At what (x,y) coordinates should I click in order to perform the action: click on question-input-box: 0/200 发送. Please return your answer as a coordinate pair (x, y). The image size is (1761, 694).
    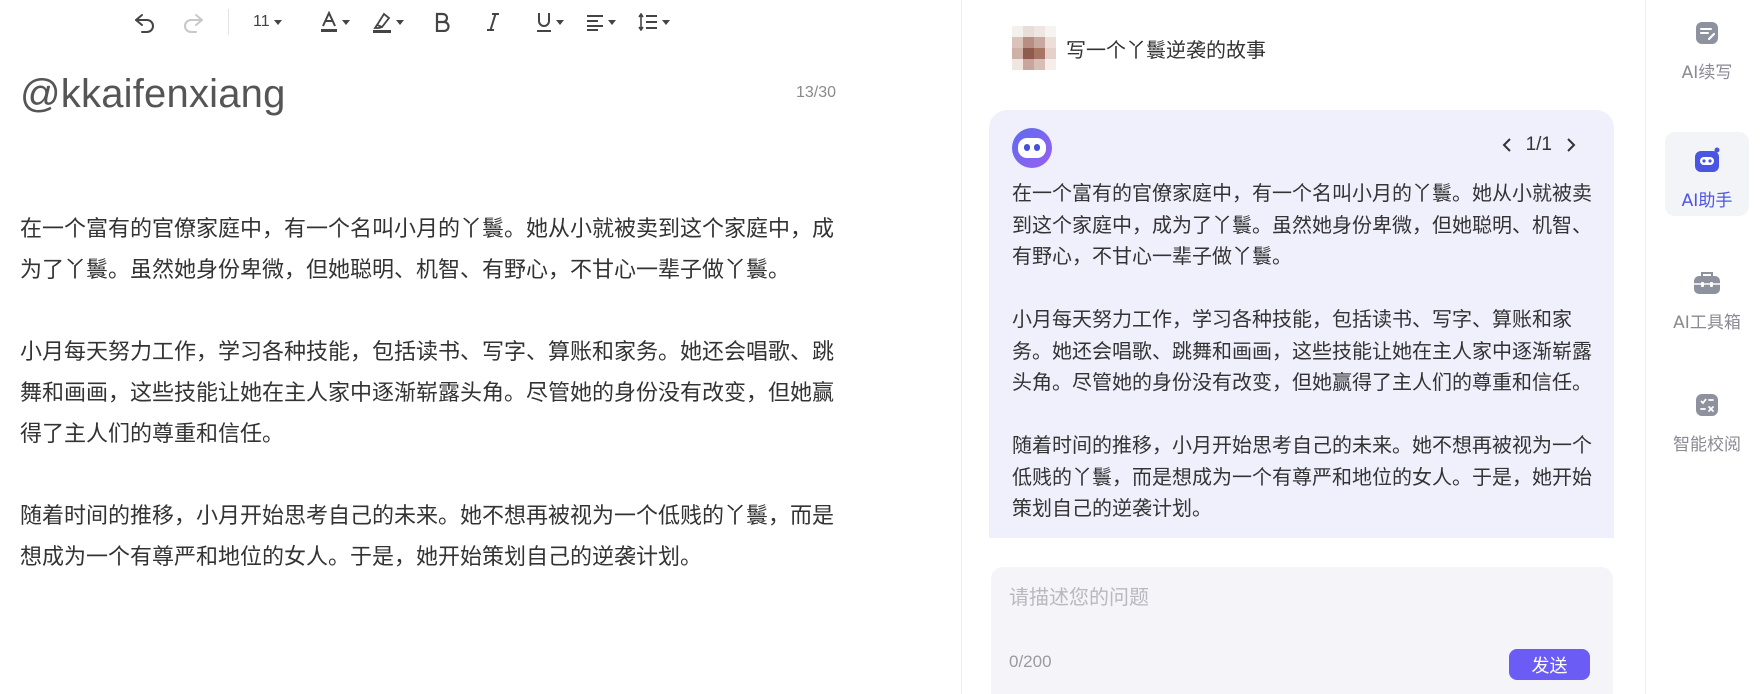
    Looking at the image, I should click on (1302, 630).